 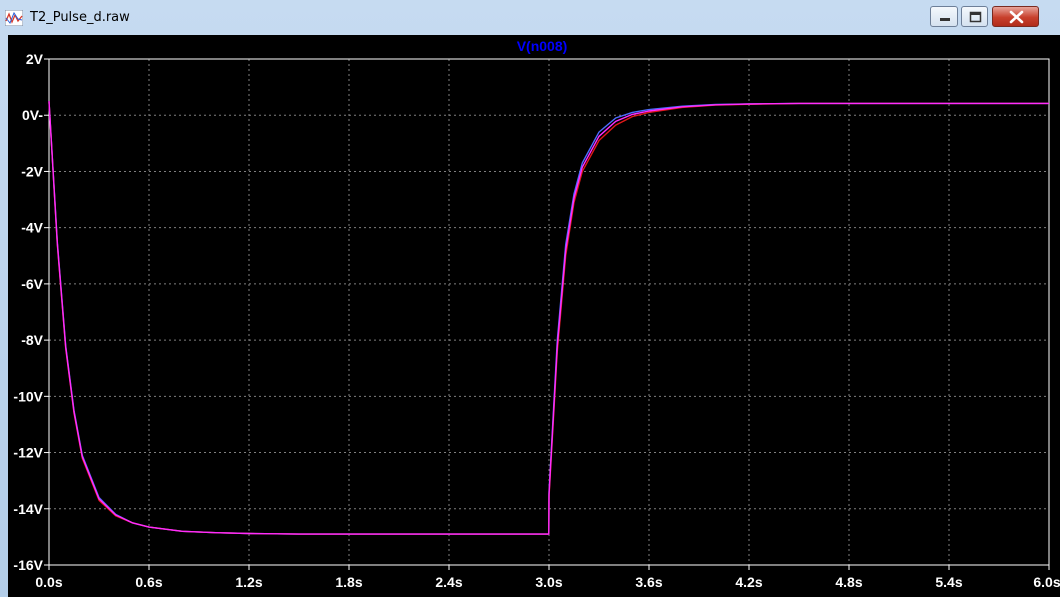 I want to click on y-tick-label: -10V, so click(x=28, y=396).